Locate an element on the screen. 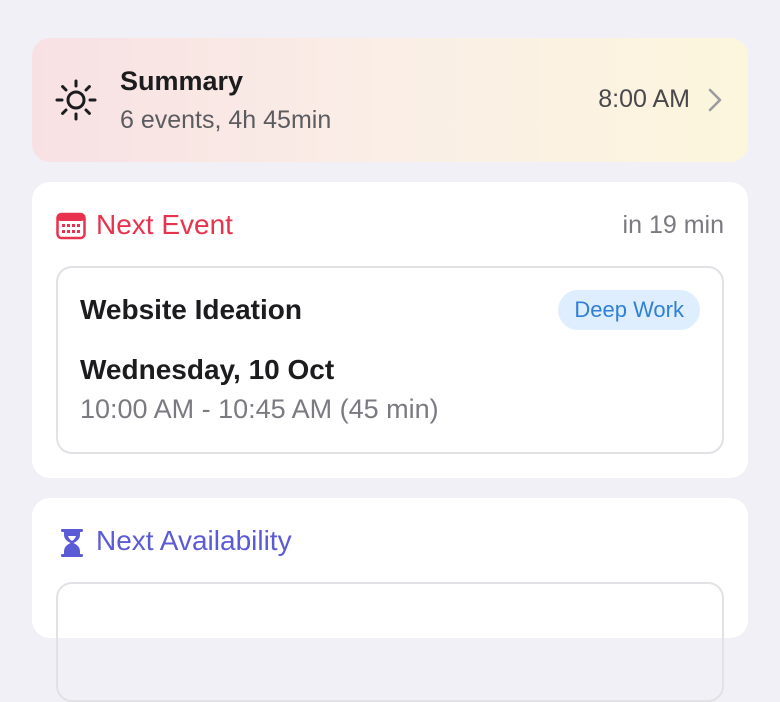 This screenshot has width=780, height=702. summary-subtitle: 6 events, 4h 45min is located at coordinates (226, 120).